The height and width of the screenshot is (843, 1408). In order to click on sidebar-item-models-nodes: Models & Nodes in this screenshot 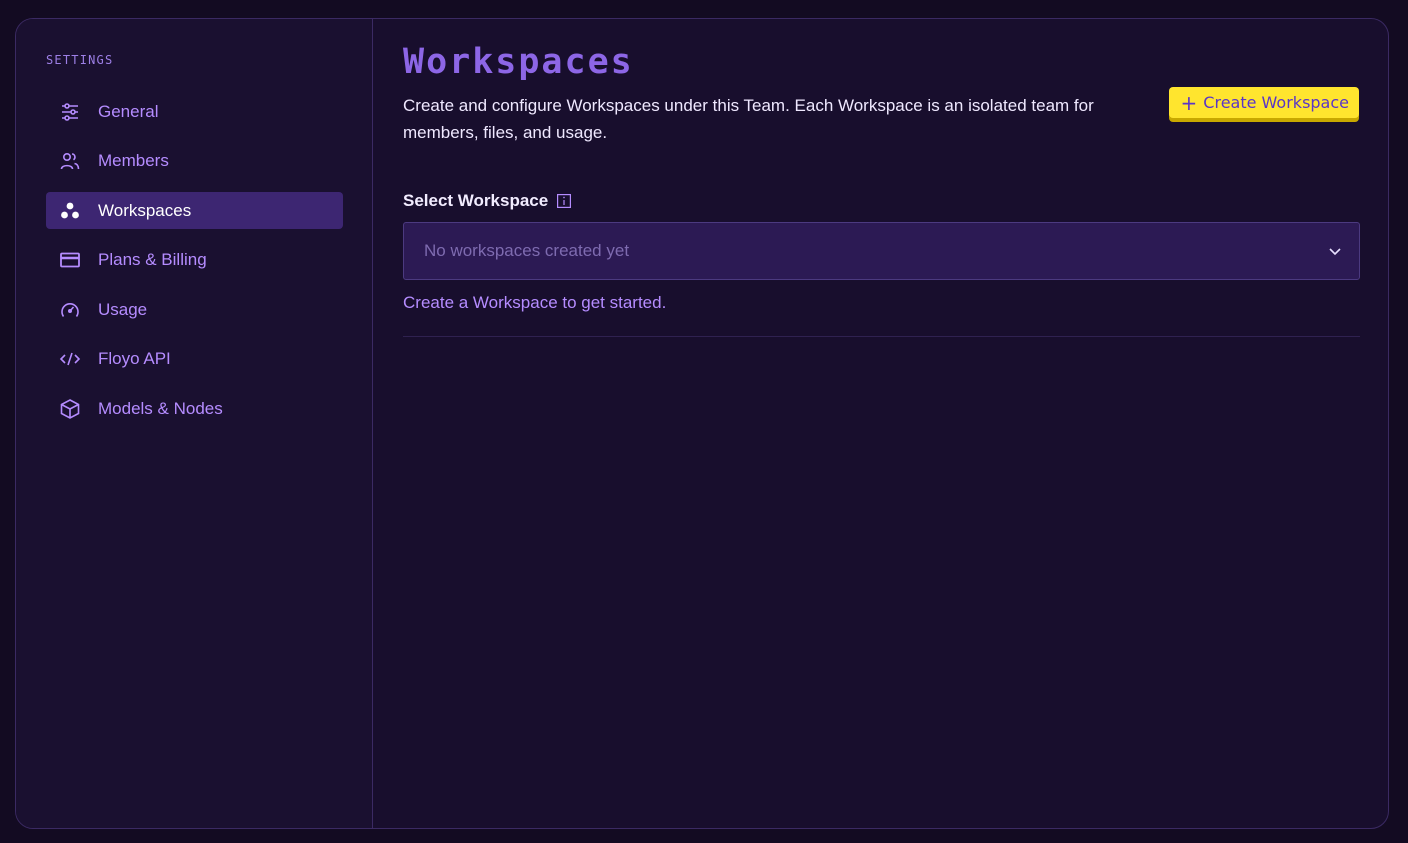, I will do `click(194, 408)`.